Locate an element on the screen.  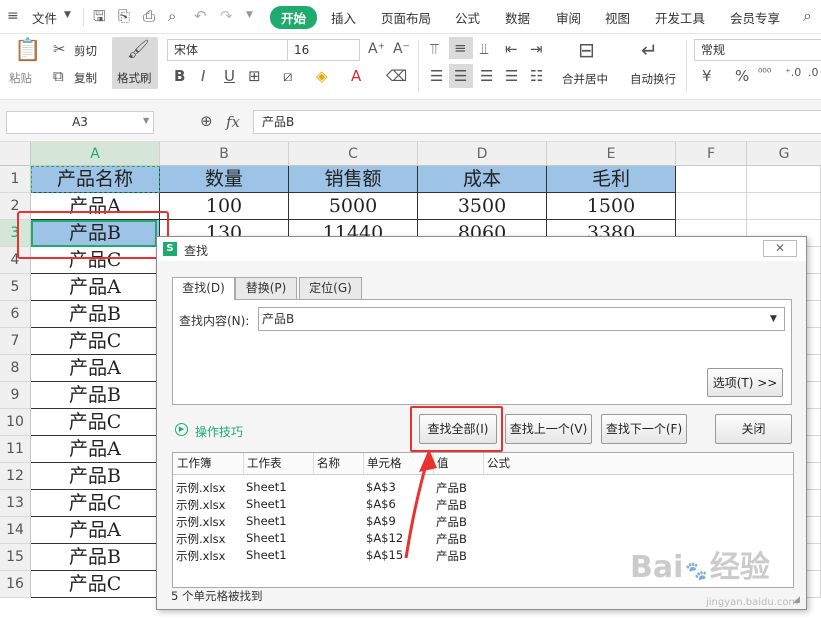
annotation-arrow is located at coordinates (420, 504).